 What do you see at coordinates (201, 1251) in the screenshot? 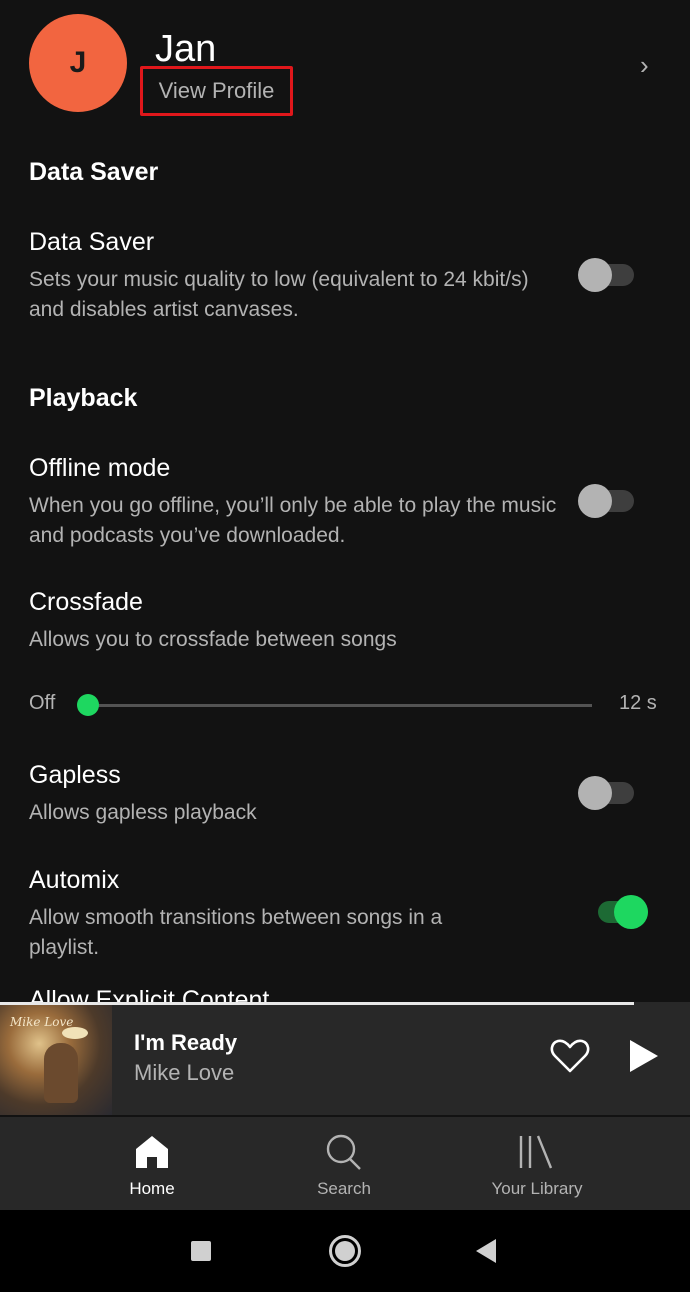
I see `recents-icon` at bounding box center [201, 1251].